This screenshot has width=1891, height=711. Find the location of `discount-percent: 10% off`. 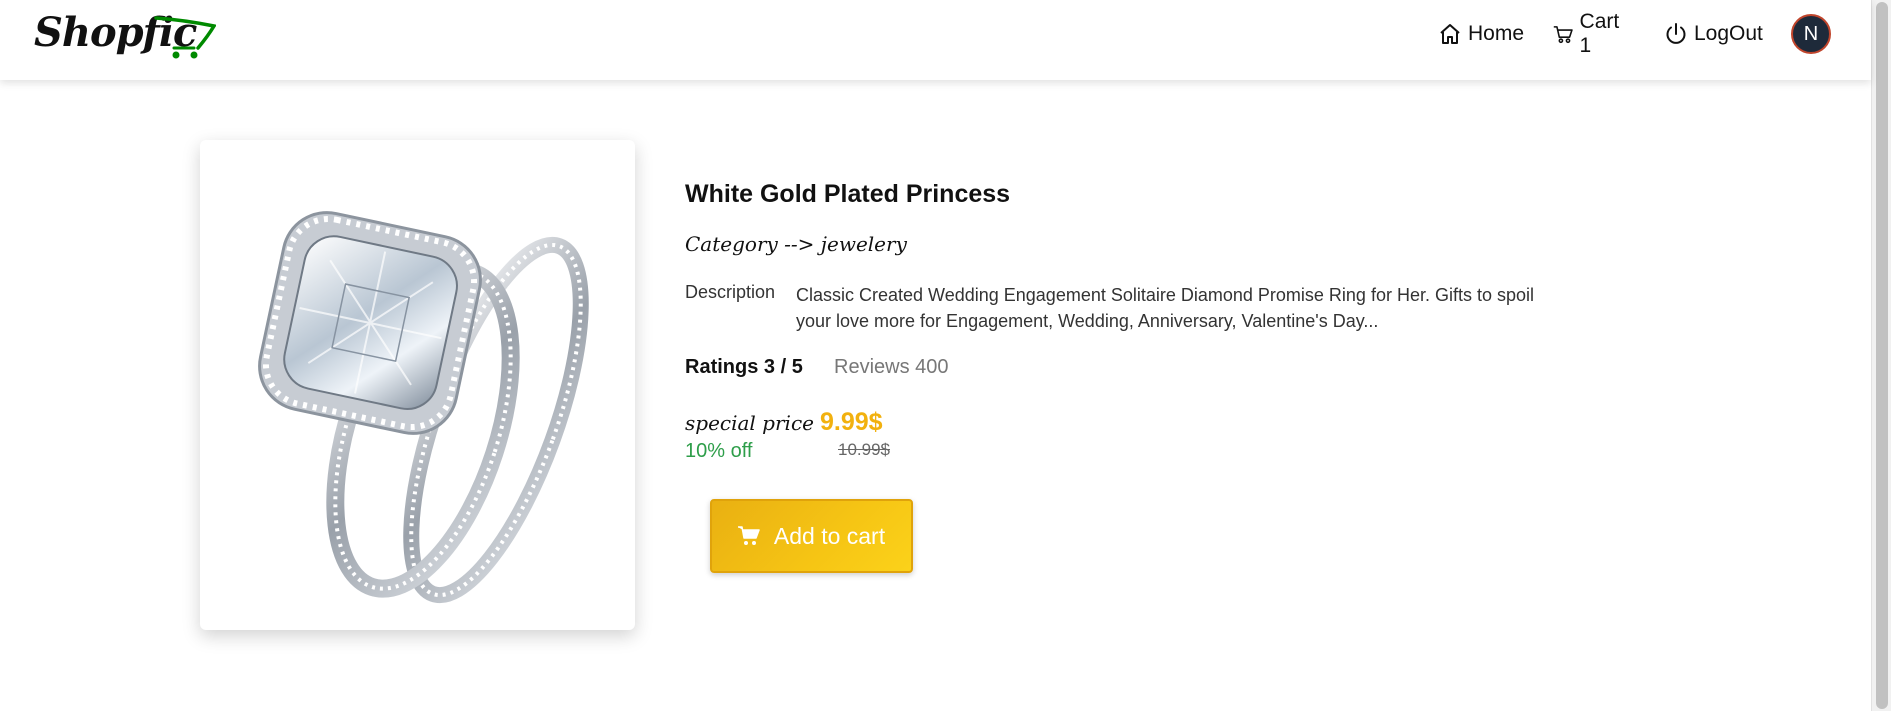

discount-percent: 10% off is located at coordinates (719, 451).